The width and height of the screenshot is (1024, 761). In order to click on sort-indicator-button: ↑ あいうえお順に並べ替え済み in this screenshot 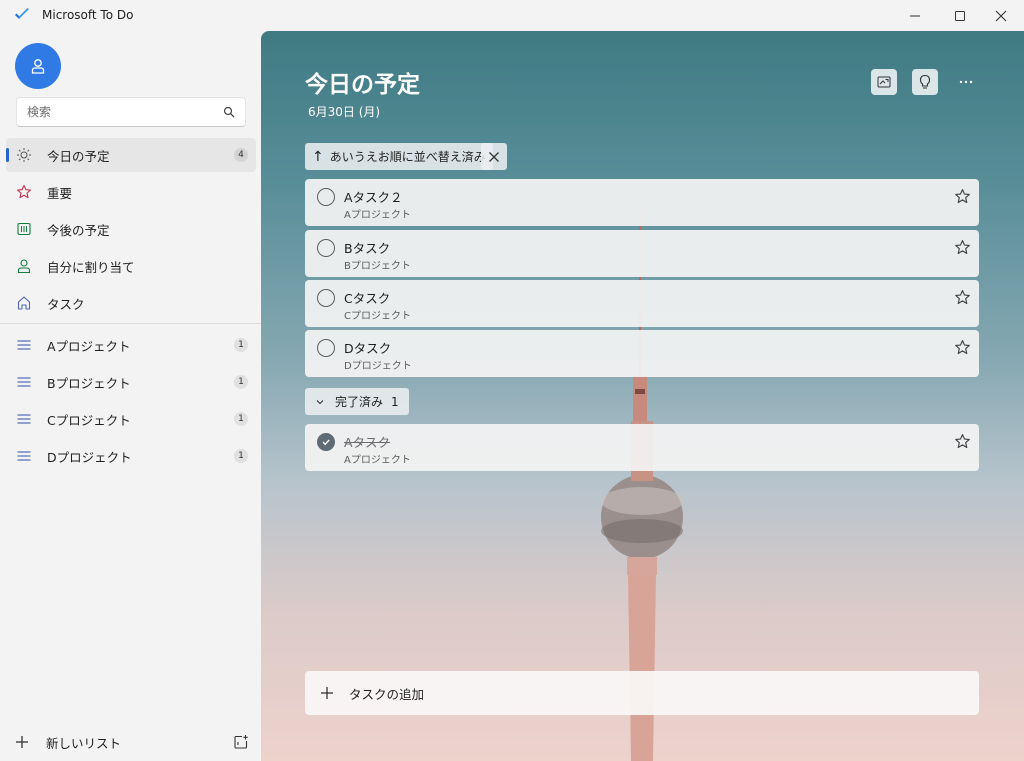, I will do `click(399, 156)`.